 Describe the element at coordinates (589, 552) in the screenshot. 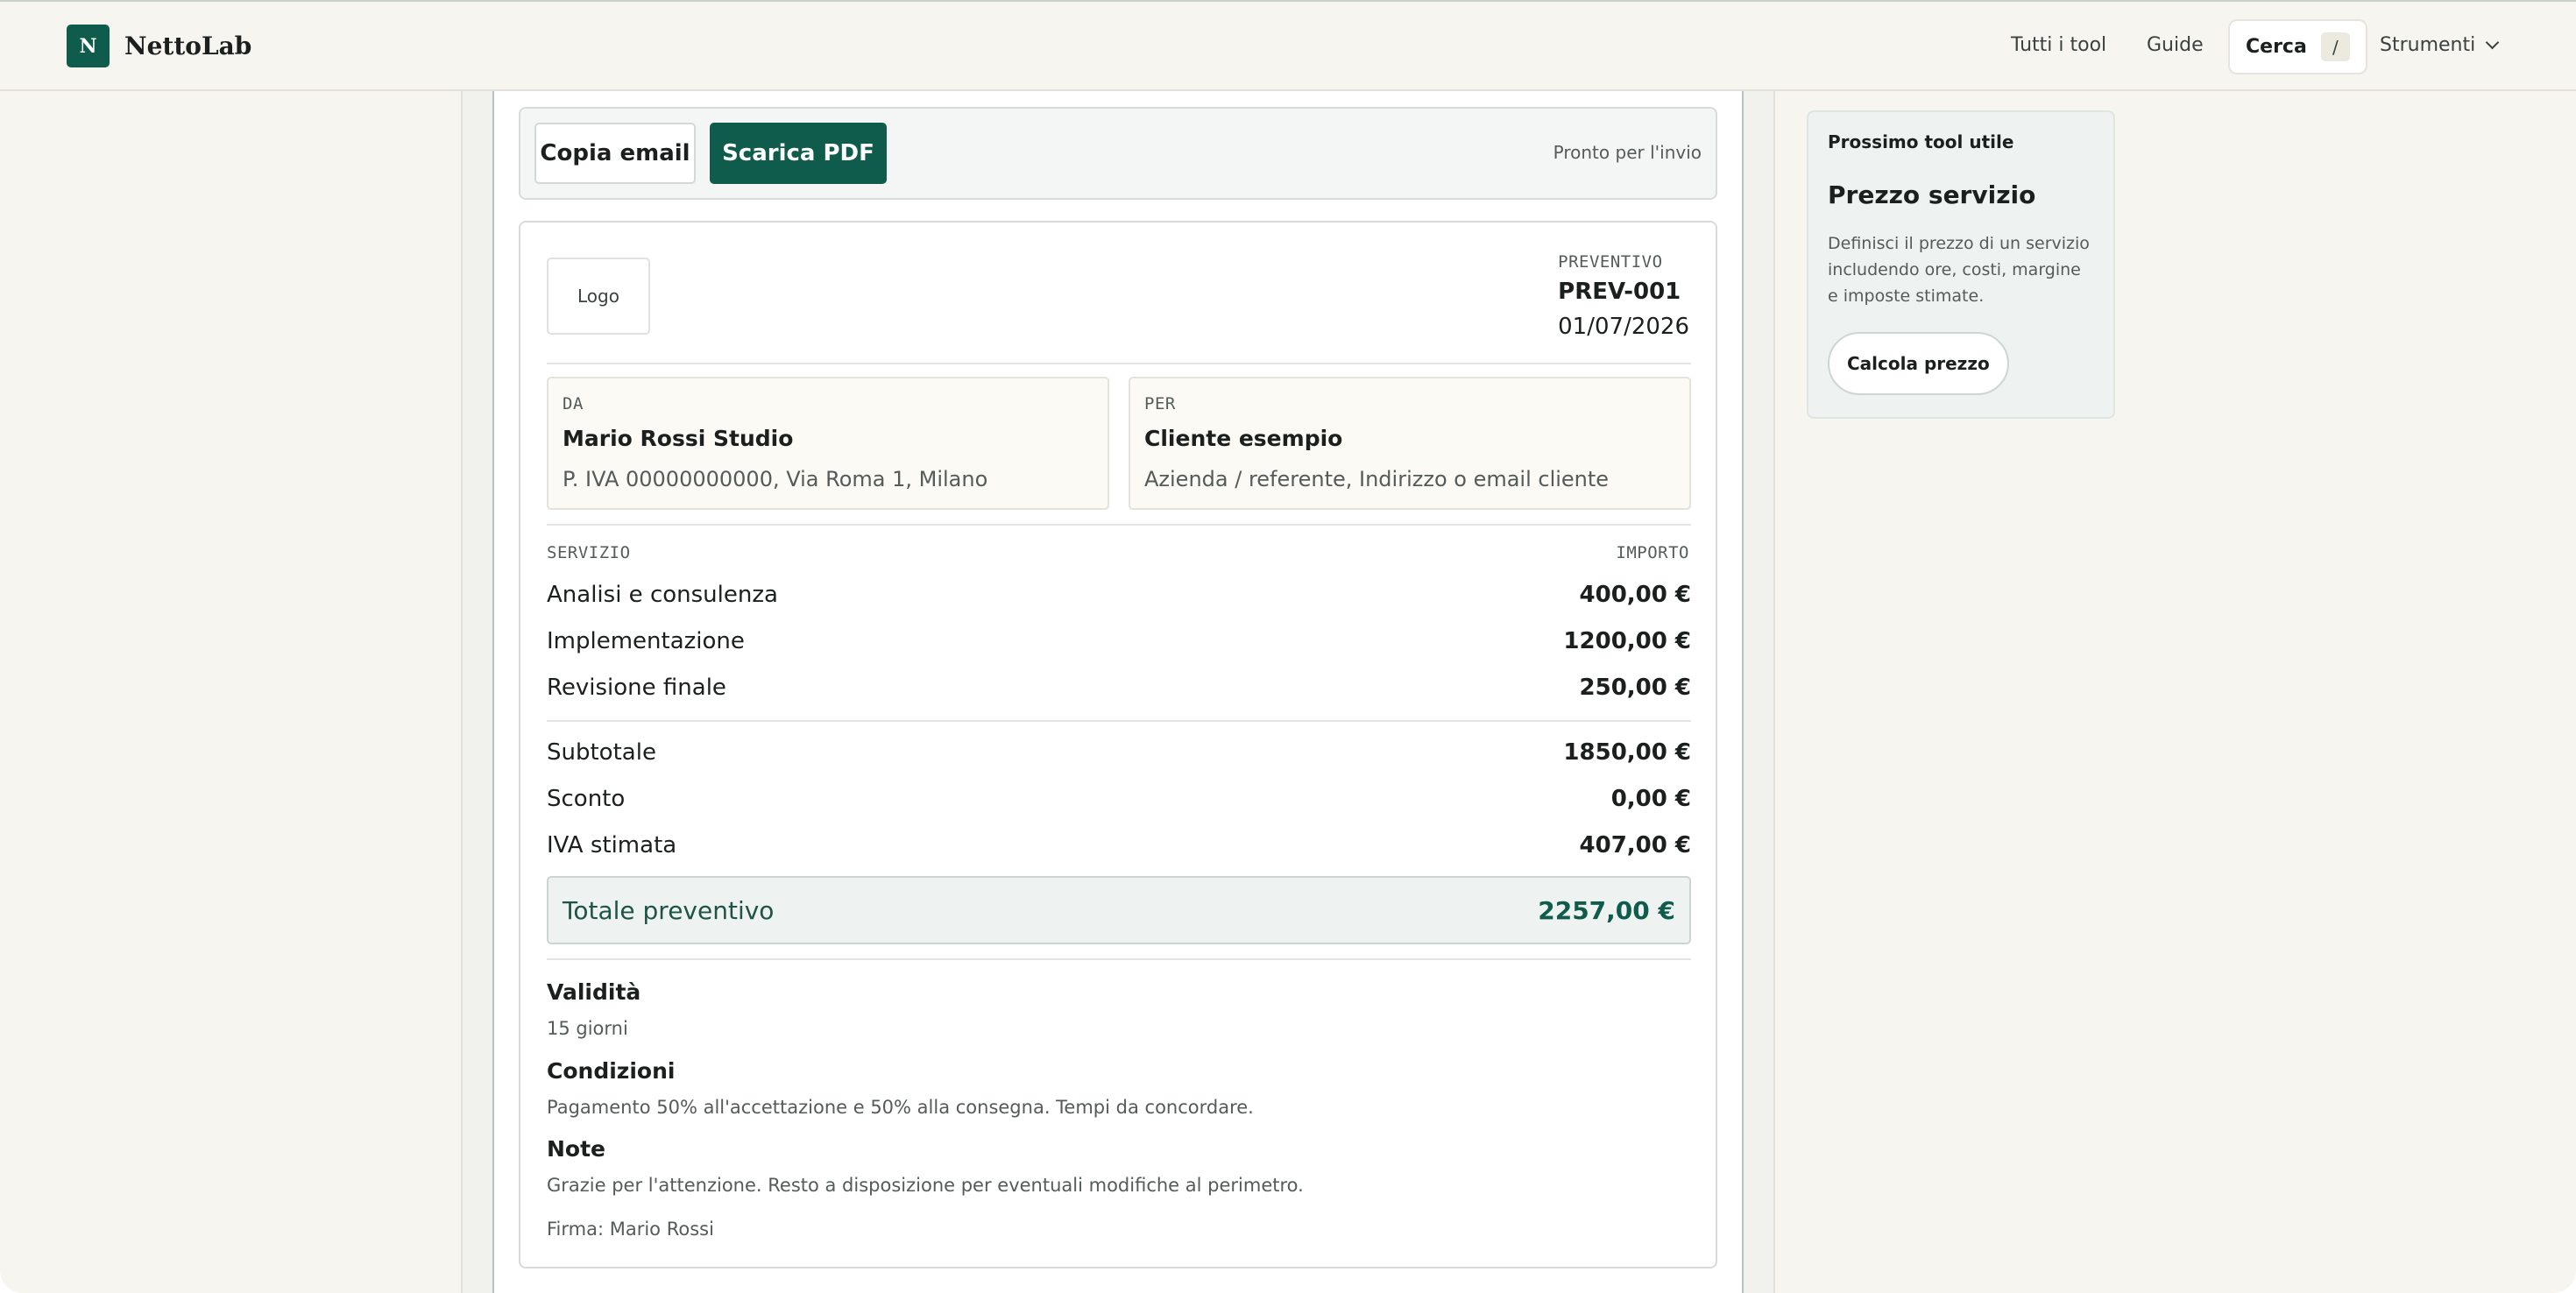

I see `column-header-service: SERVIZIO` at that location.